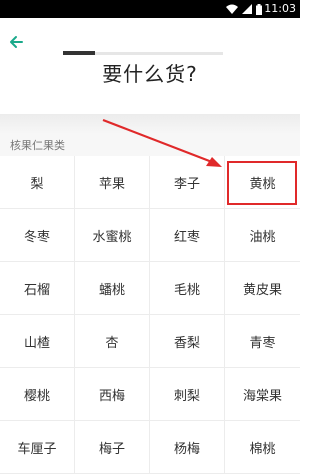 Image resolution: width=320 pixels, height=474 pixels. What do you see at coordinates (37, 235) in the screenshot?
I see `item-cell: 冬枣` at bounding box center [37, 235].